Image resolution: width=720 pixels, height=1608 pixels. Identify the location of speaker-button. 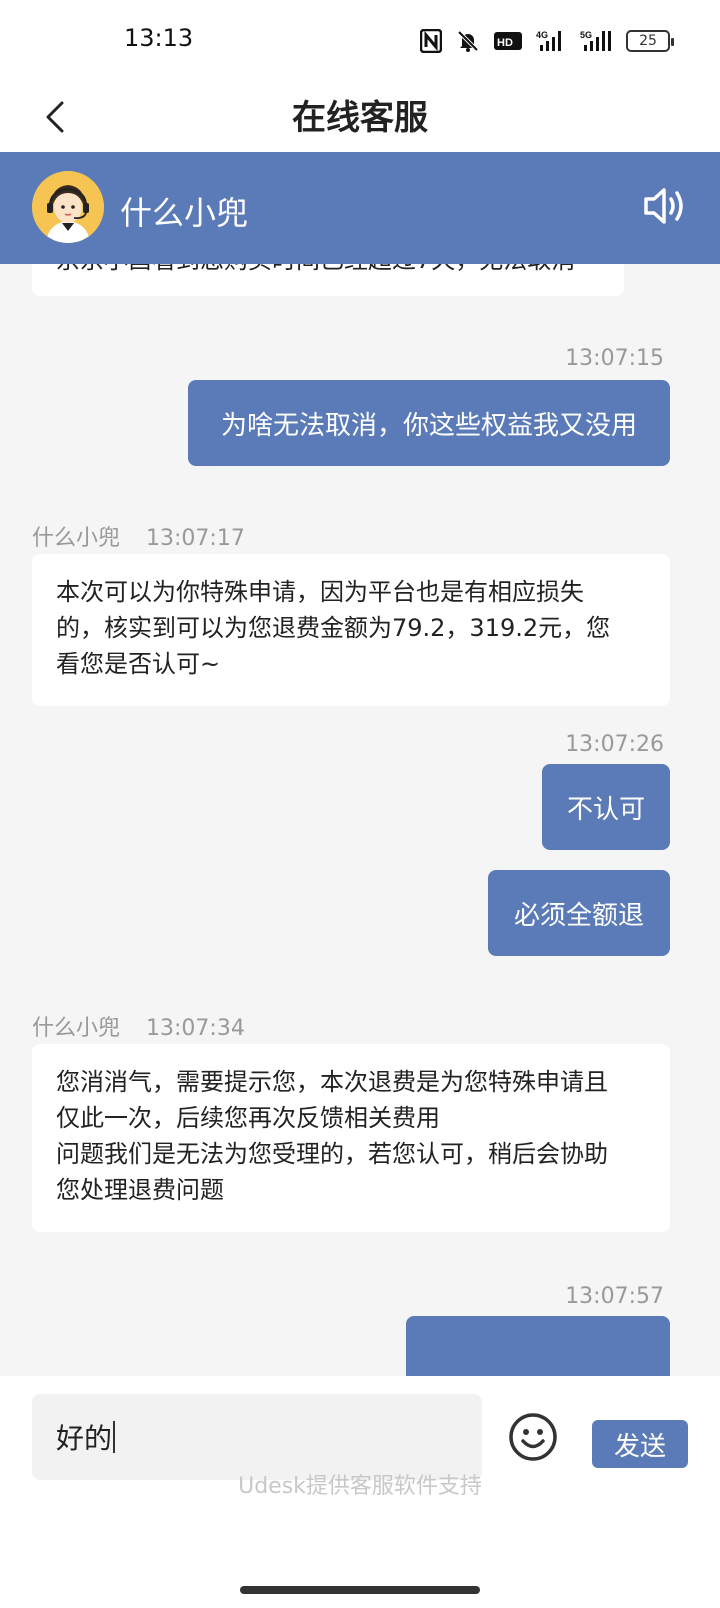
(666, 206).